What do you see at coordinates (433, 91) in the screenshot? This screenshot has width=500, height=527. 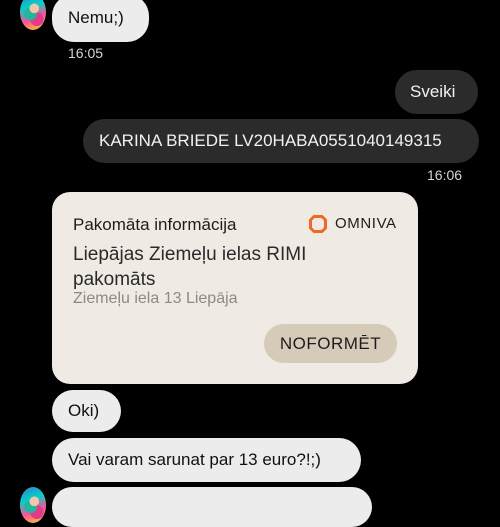 I see `message-text: Sveiki` at bounding box center [433, 91].